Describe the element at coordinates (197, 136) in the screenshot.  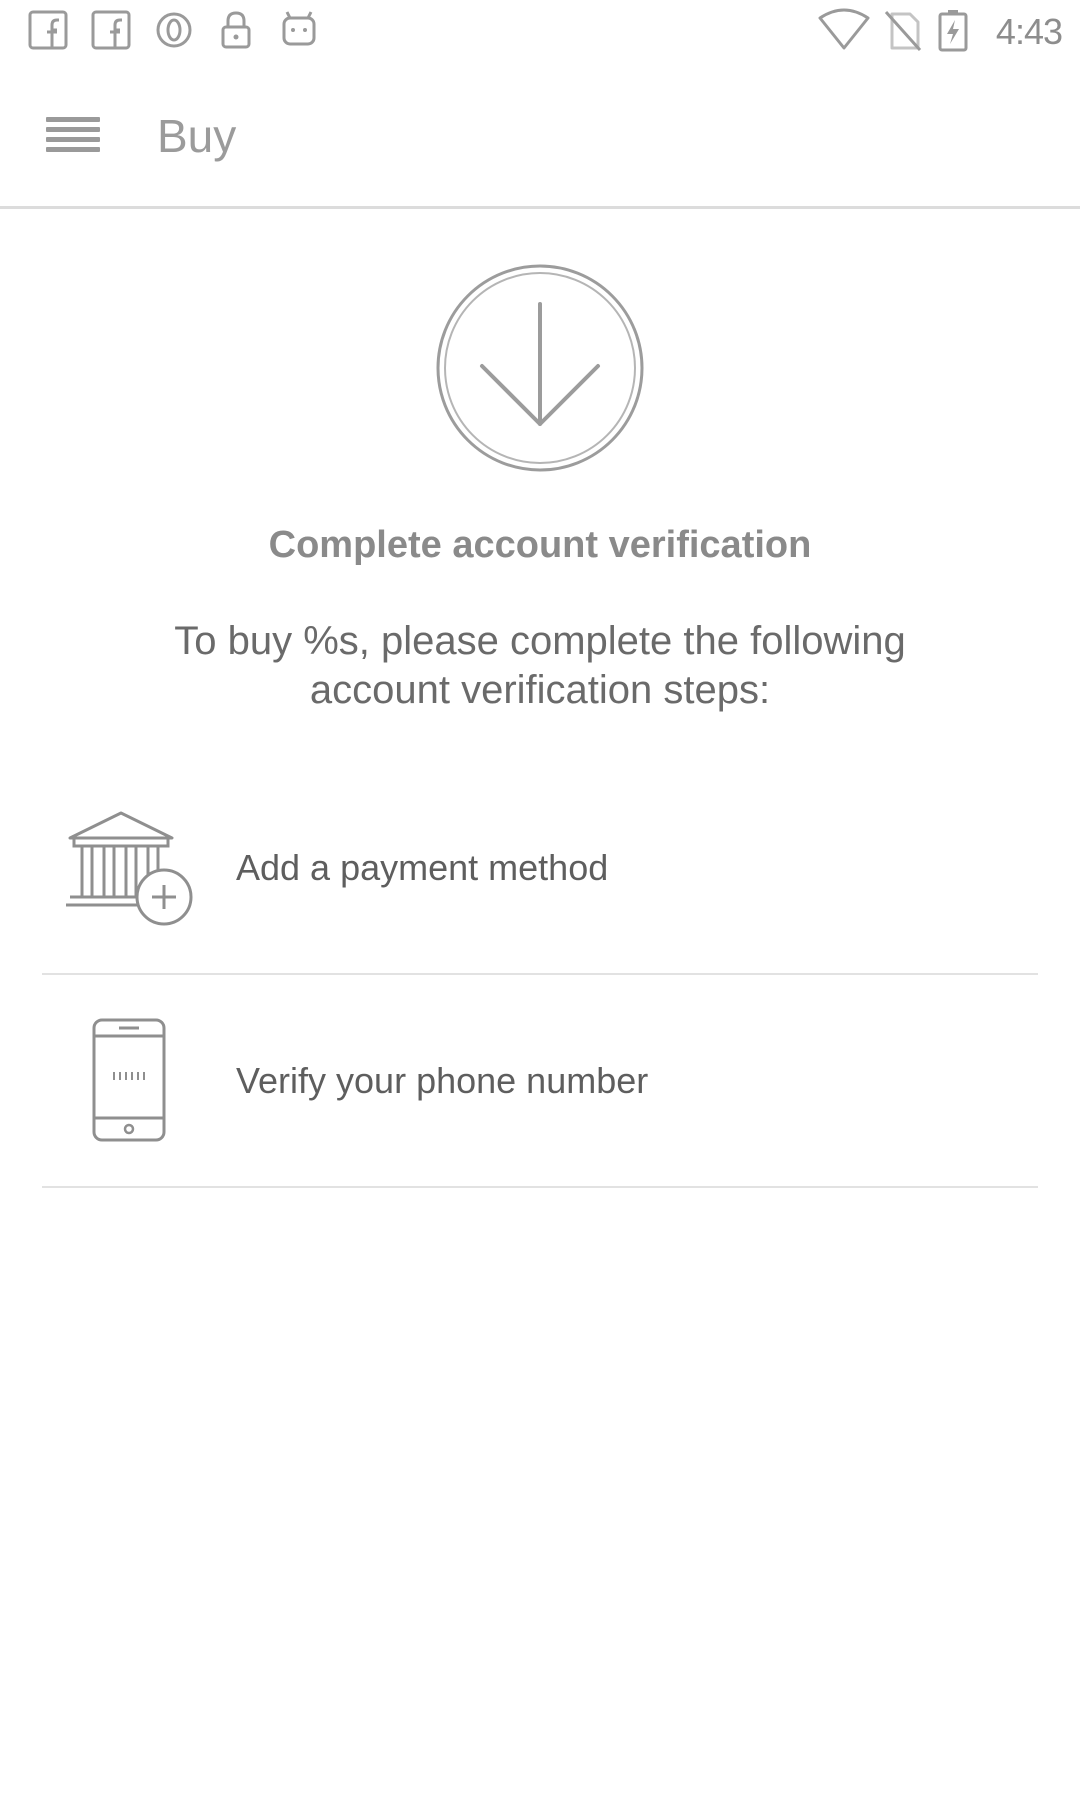
I see `page-title: Buy` at that location.